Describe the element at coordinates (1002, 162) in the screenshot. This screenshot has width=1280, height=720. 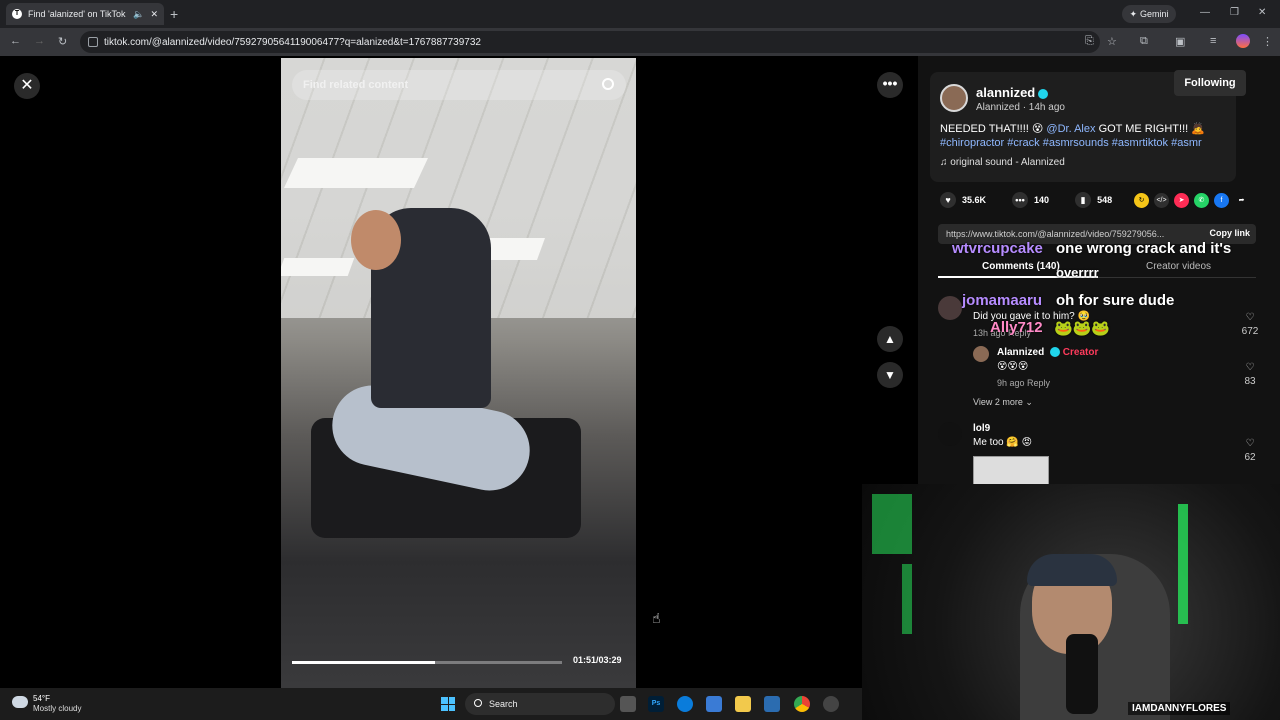
I see `sound-link: ♫ original sound - Alannized` at that location.